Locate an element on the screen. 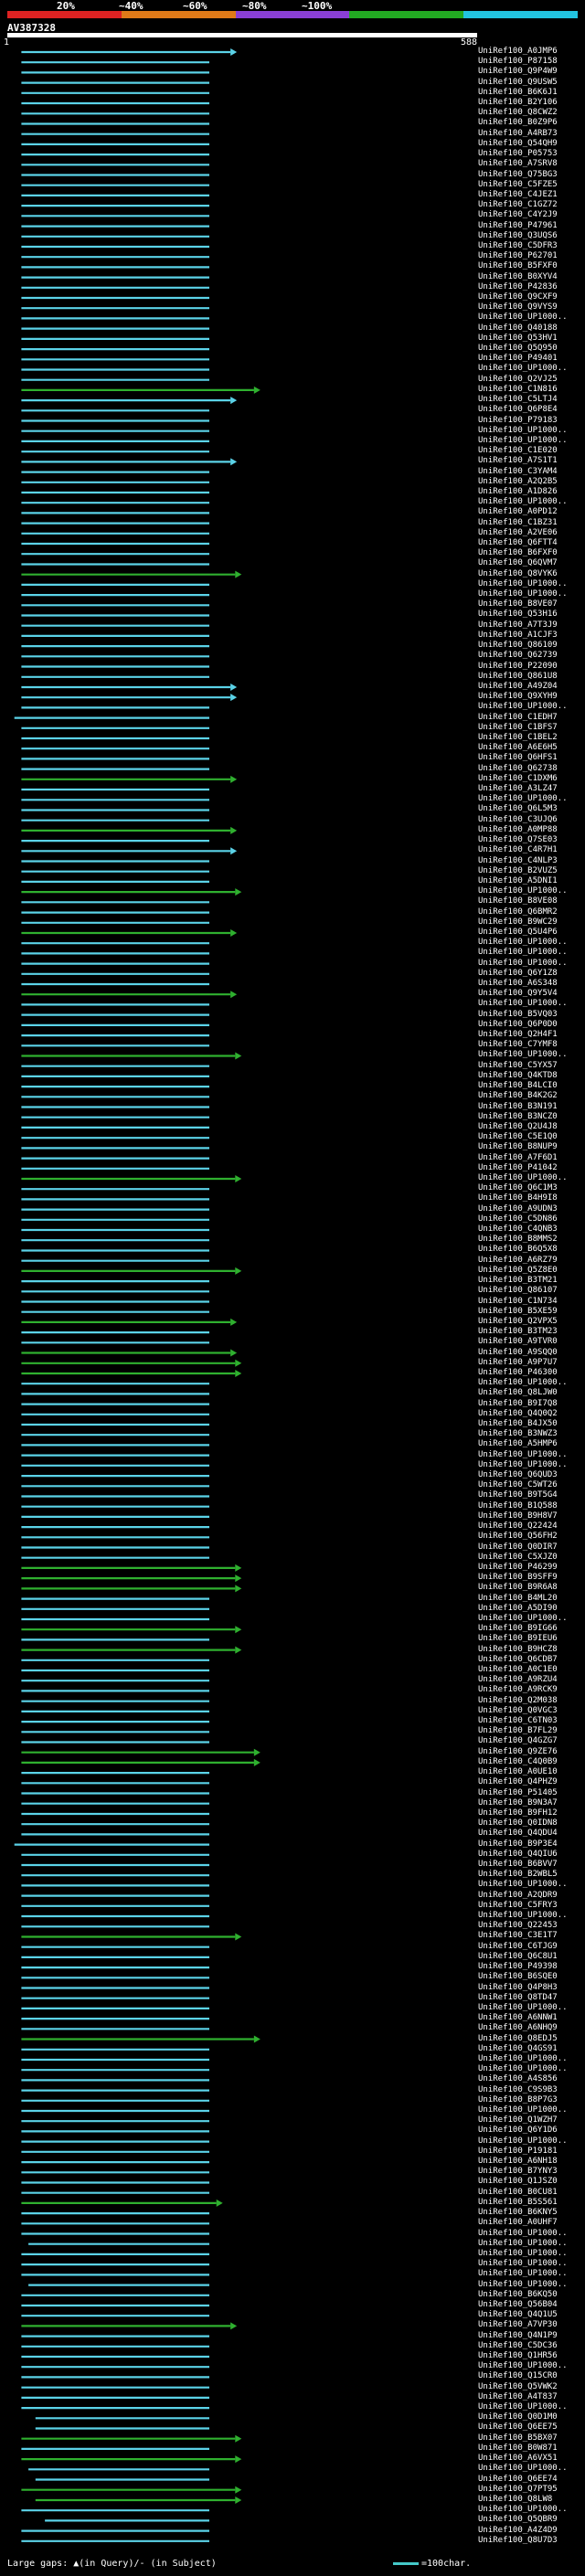 This screenshot has width=585, height=2576. hit-label: UniRef100_B6SQE0 is located at coordinates (518, 1977).